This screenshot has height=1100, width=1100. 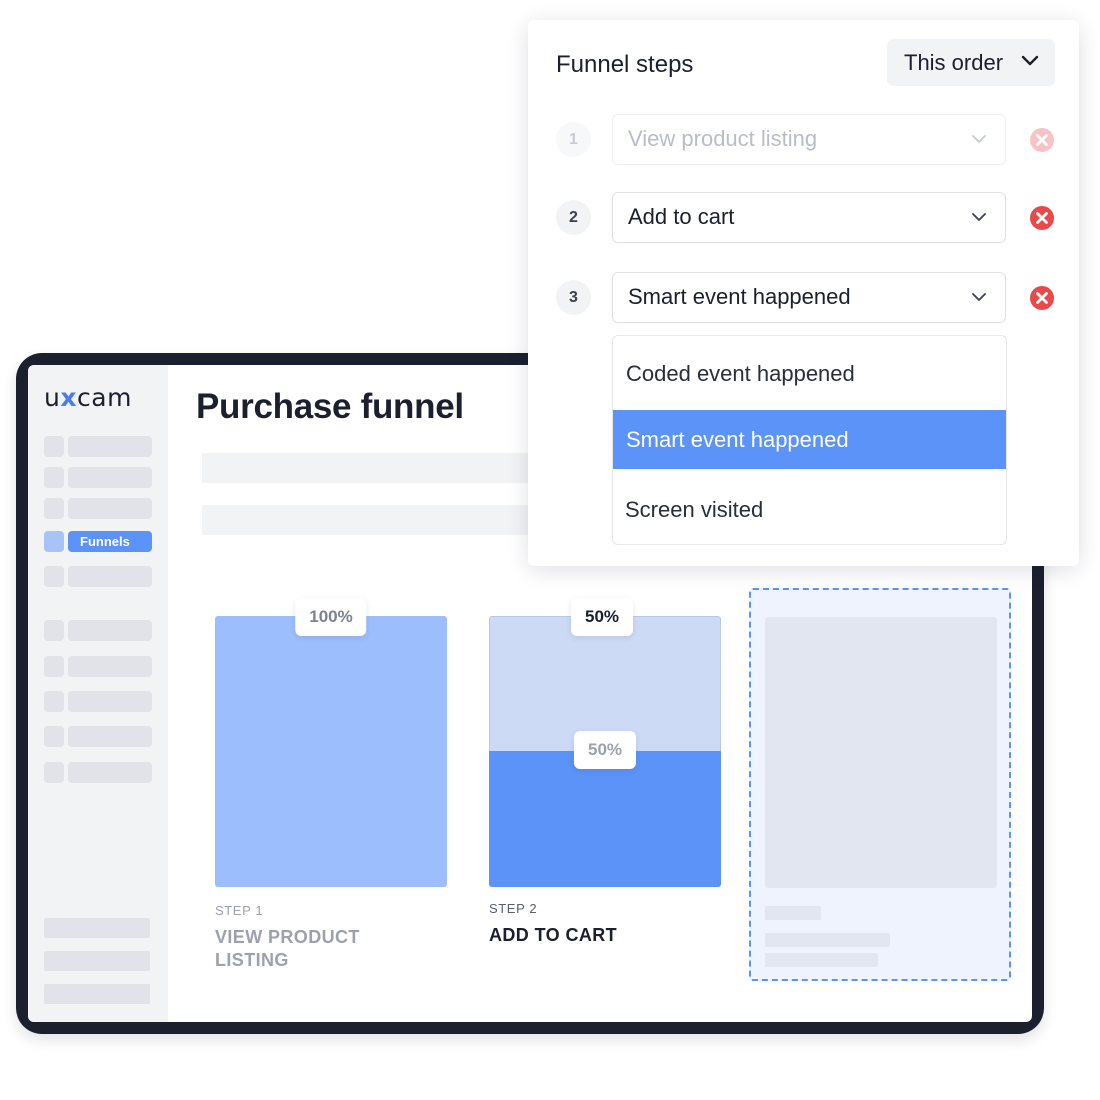 What do you see at coordinates (739, 296) in the screenshot?
I see `step-event-value: Smart event happened` at bounding box center [739, 296].